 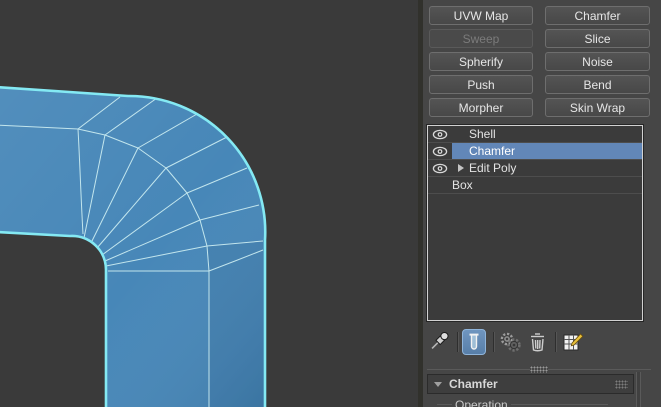 What do you see at coordinates (473, 384) in the screenshot?
I see `rollout-title: Chamfer` at bounding box center [473, 384].